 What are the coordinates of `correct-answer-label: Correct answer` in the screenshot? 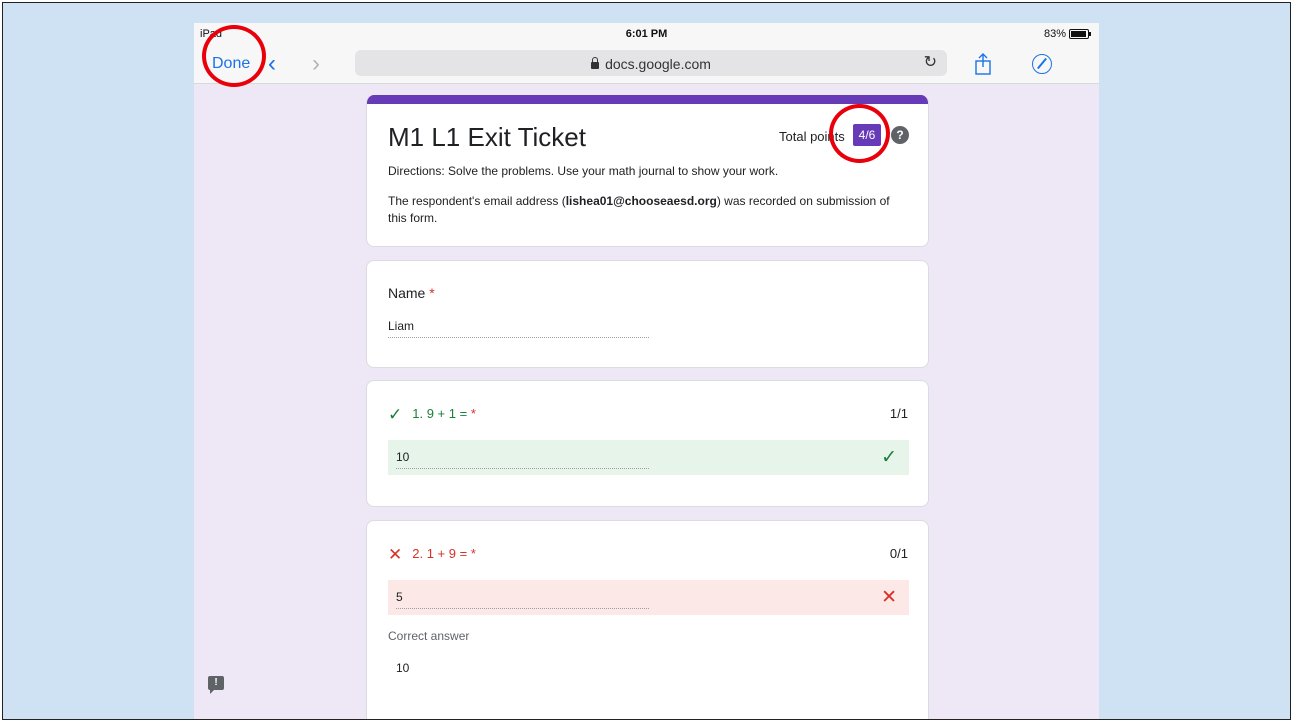 It's located at (429, 636).